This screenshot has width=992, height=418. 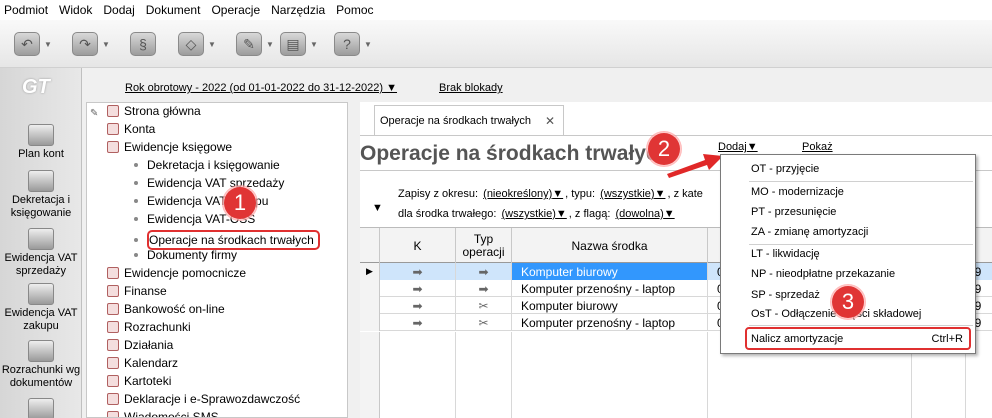 I want to click on column-header-k: K, so click(x=418, y=246).